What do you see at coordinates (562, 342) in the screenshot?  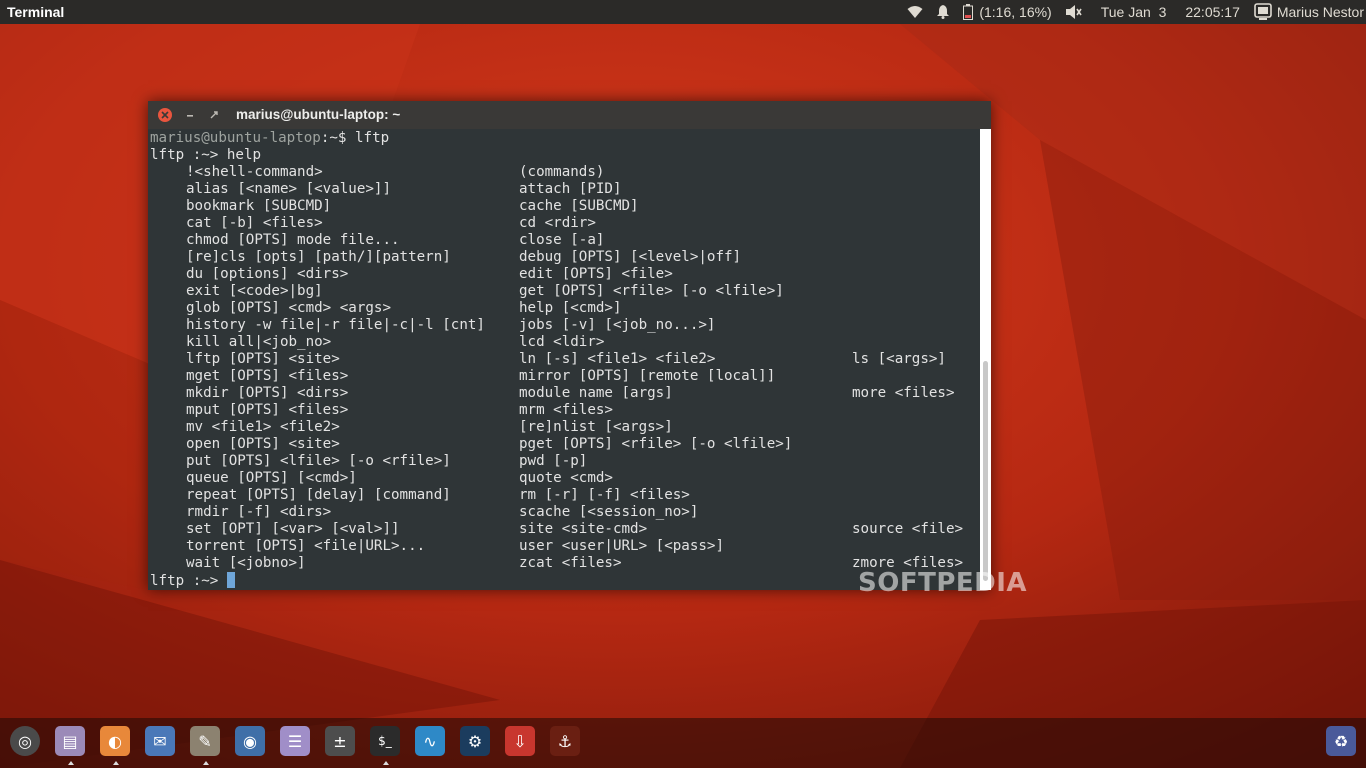 I see `help-command-2: lcd <ldir>` at bounding box center [562, 342].